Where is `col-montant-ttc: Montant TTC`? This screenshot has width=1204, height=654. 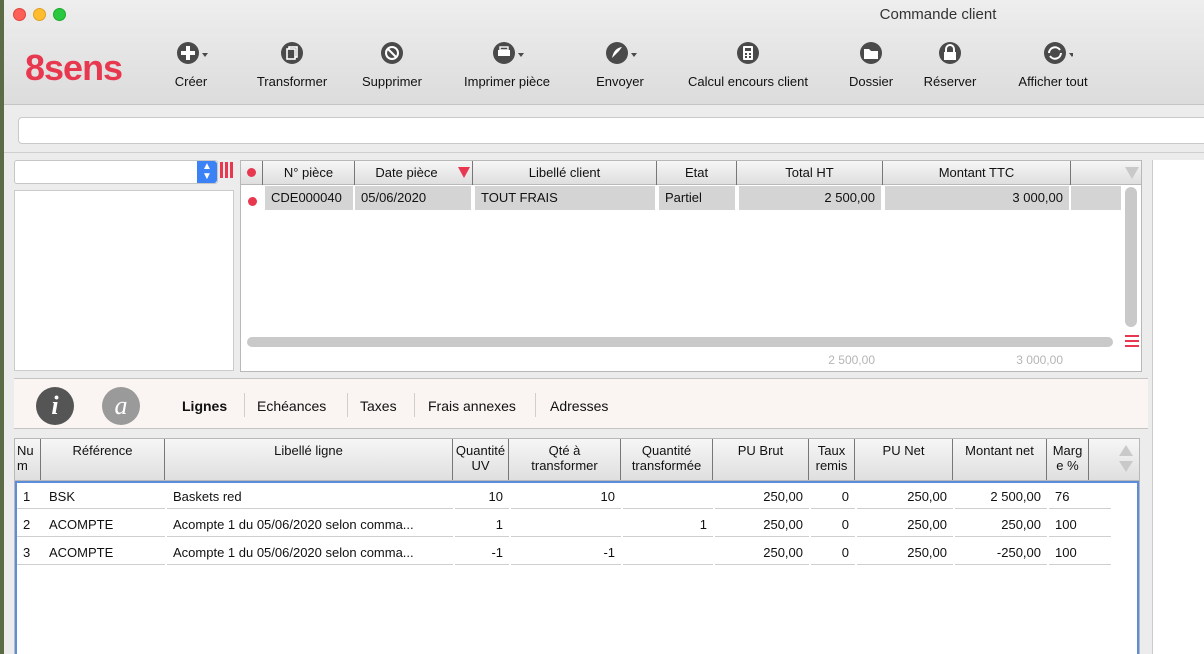 col-montant-ttc: Montant TTC is located at coordinates (977, 173).